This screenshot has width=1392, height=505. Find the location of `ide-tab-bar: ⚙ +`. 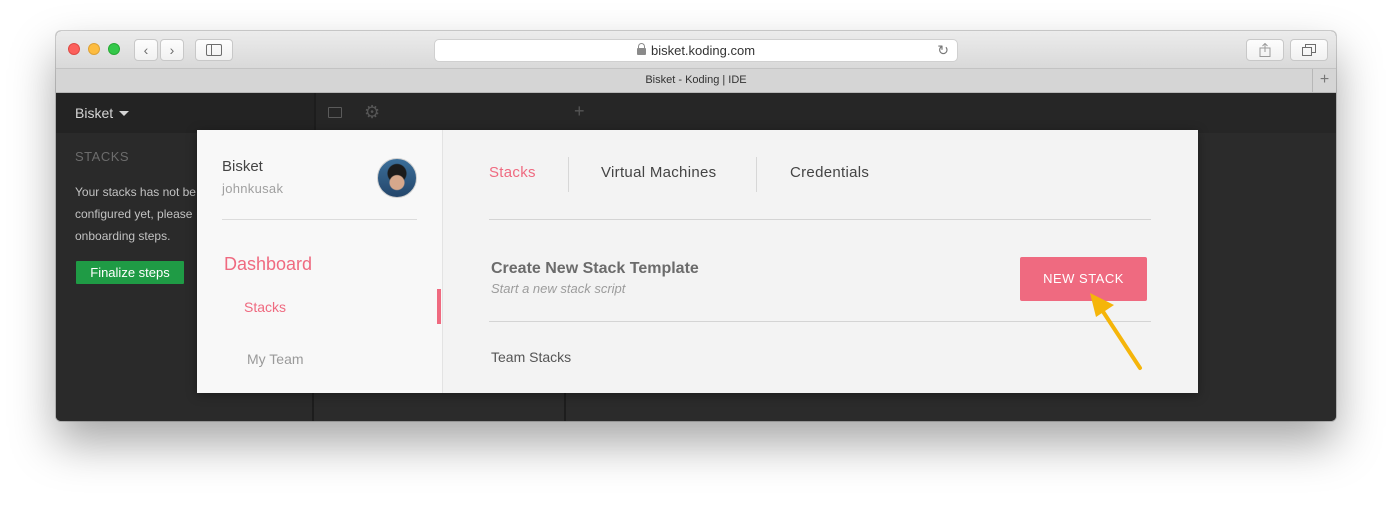

ide-tab-bar: ⚙ + is located at coordinates (826, 113).